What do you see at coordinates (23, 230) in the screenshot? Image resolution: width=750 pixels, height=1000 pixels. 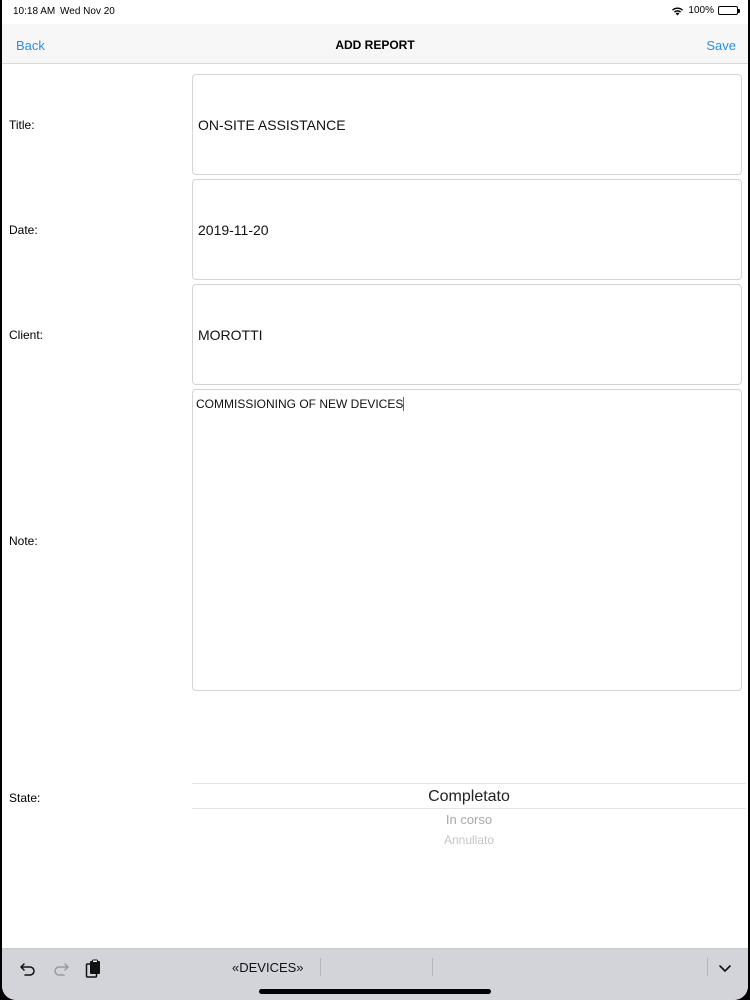 I see `date-label: Date:` at bounding box center [23, 230].